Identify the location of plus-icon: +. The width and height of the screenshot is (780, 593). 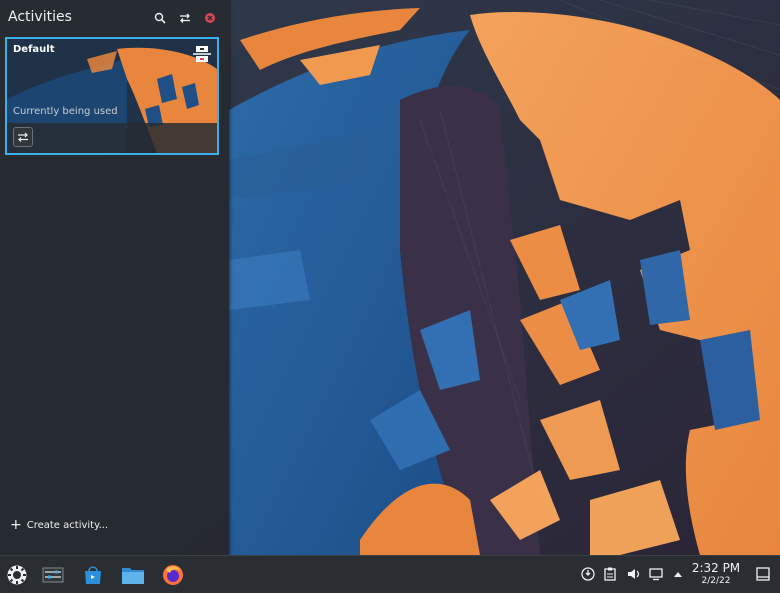
(16, 525).